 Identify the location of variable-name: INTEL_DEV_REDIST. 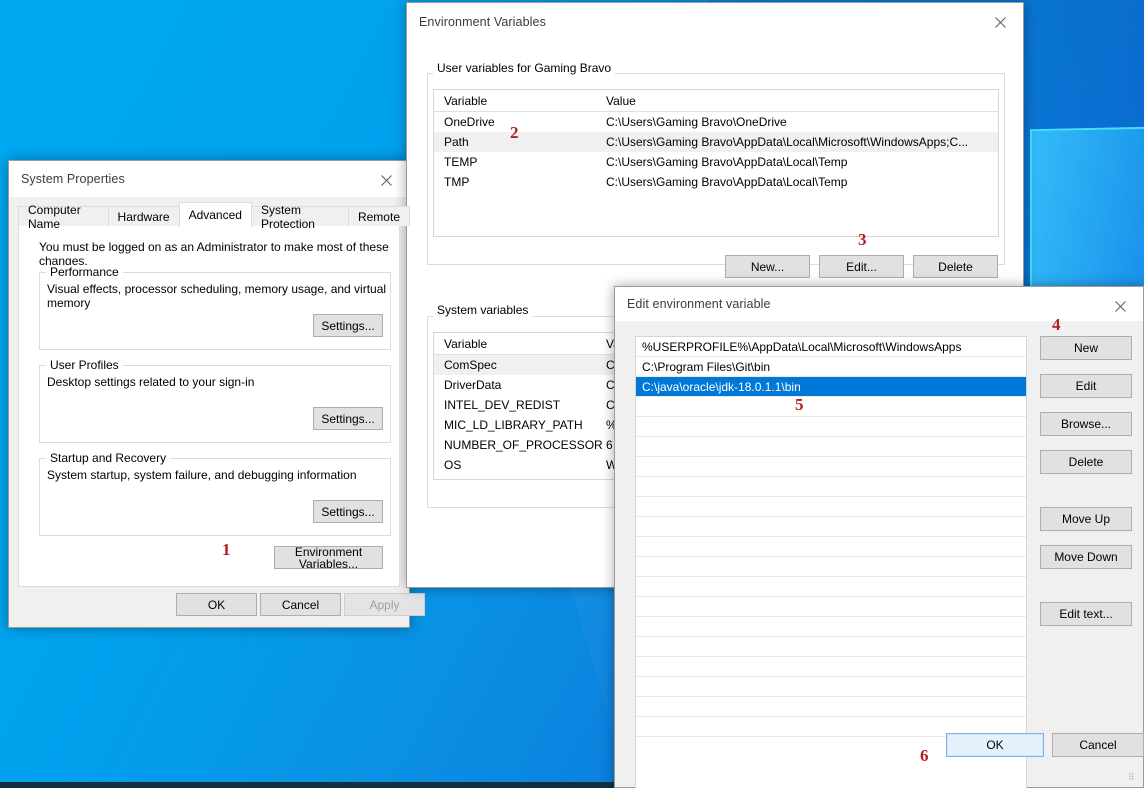
(502, 405).